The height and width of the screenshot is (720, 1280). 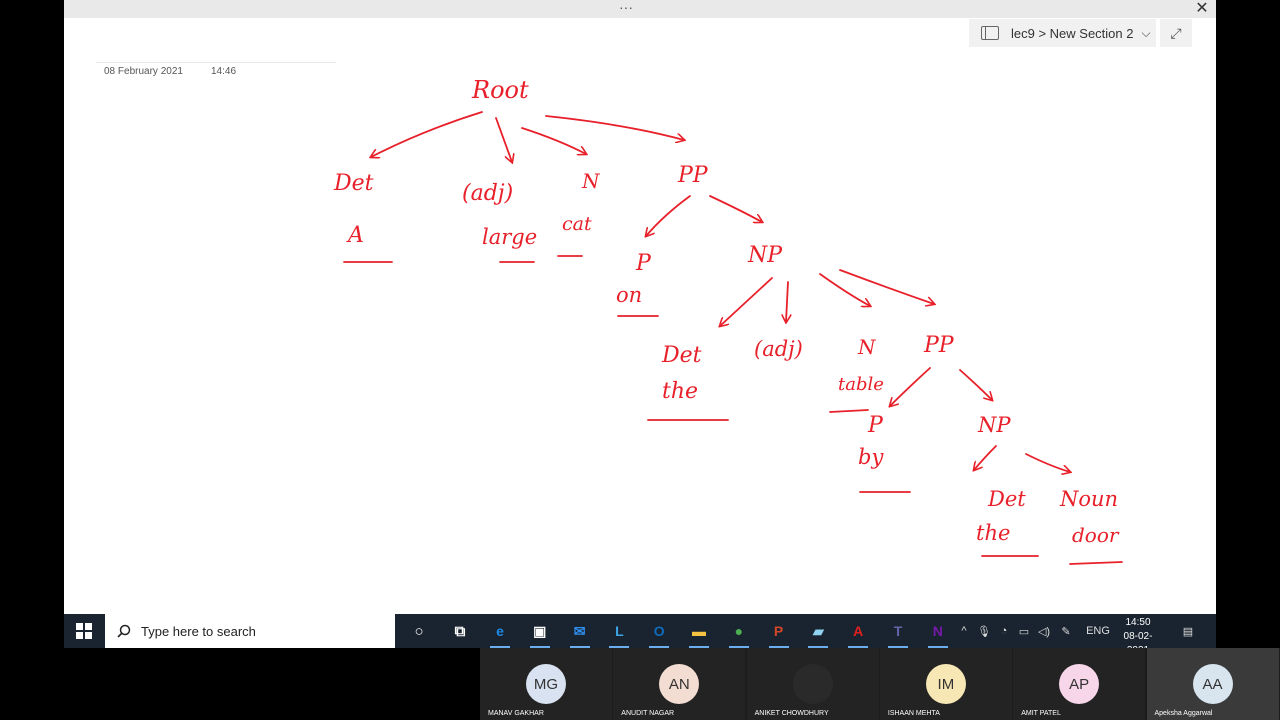 What do you see at coordinates (1138, 622) in the screenshot?
I see `clock-time: 14:50` at bounding box center [1138, 622].